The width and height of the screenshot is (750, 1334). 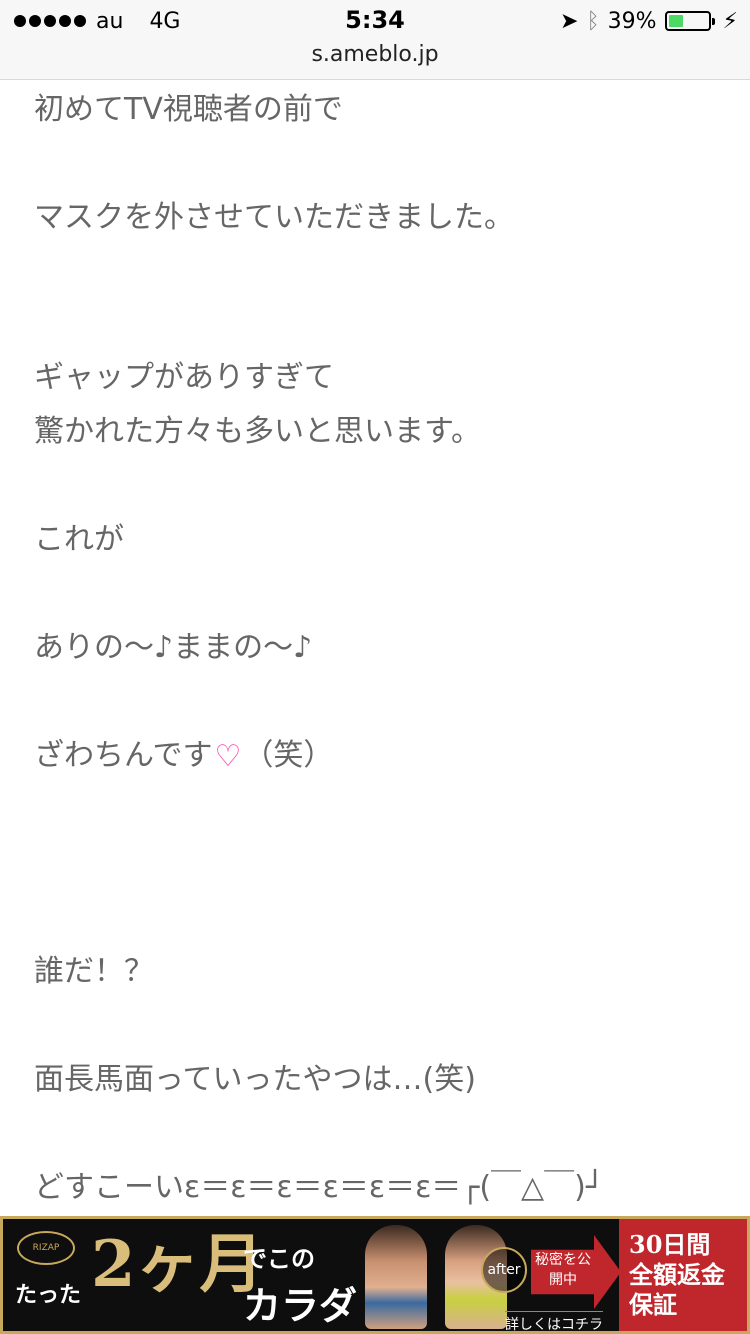 What do you see at coordinates (375, 54) in the screenshot?
I see `address-bar: s.ameblo.jp` at bounding box center [375, 54].